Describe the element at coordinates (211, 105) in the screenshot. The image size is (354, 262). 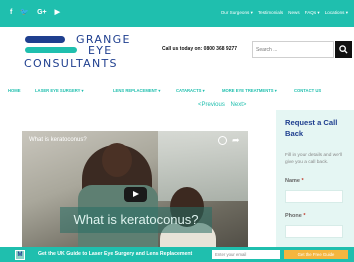
I see `previous-link: <Previous` at that location.